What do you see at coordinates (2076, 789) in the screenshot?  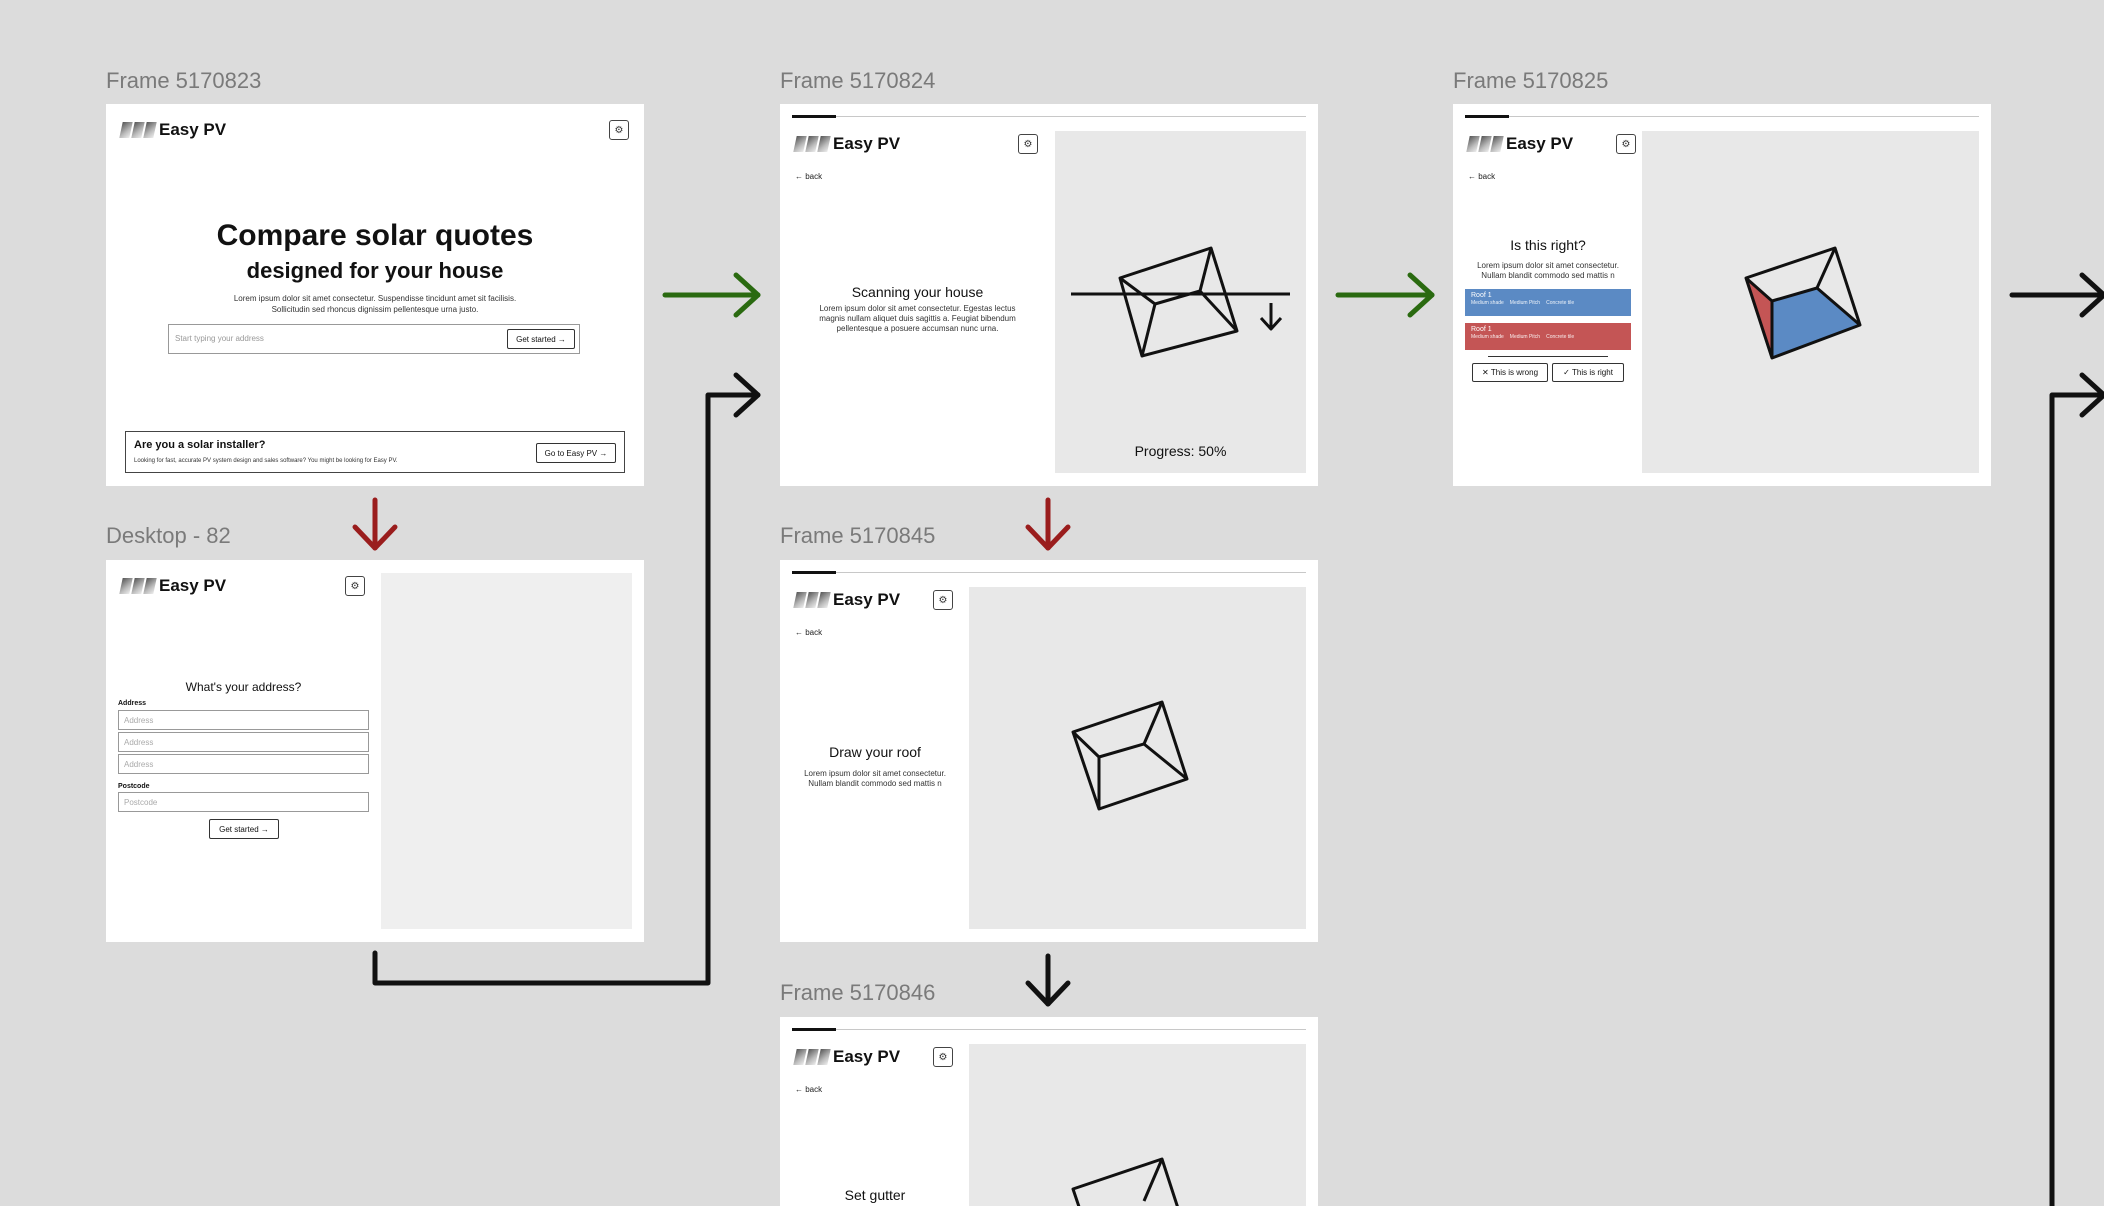 I see `connector-to-next` at bounding box center [2076, 789].